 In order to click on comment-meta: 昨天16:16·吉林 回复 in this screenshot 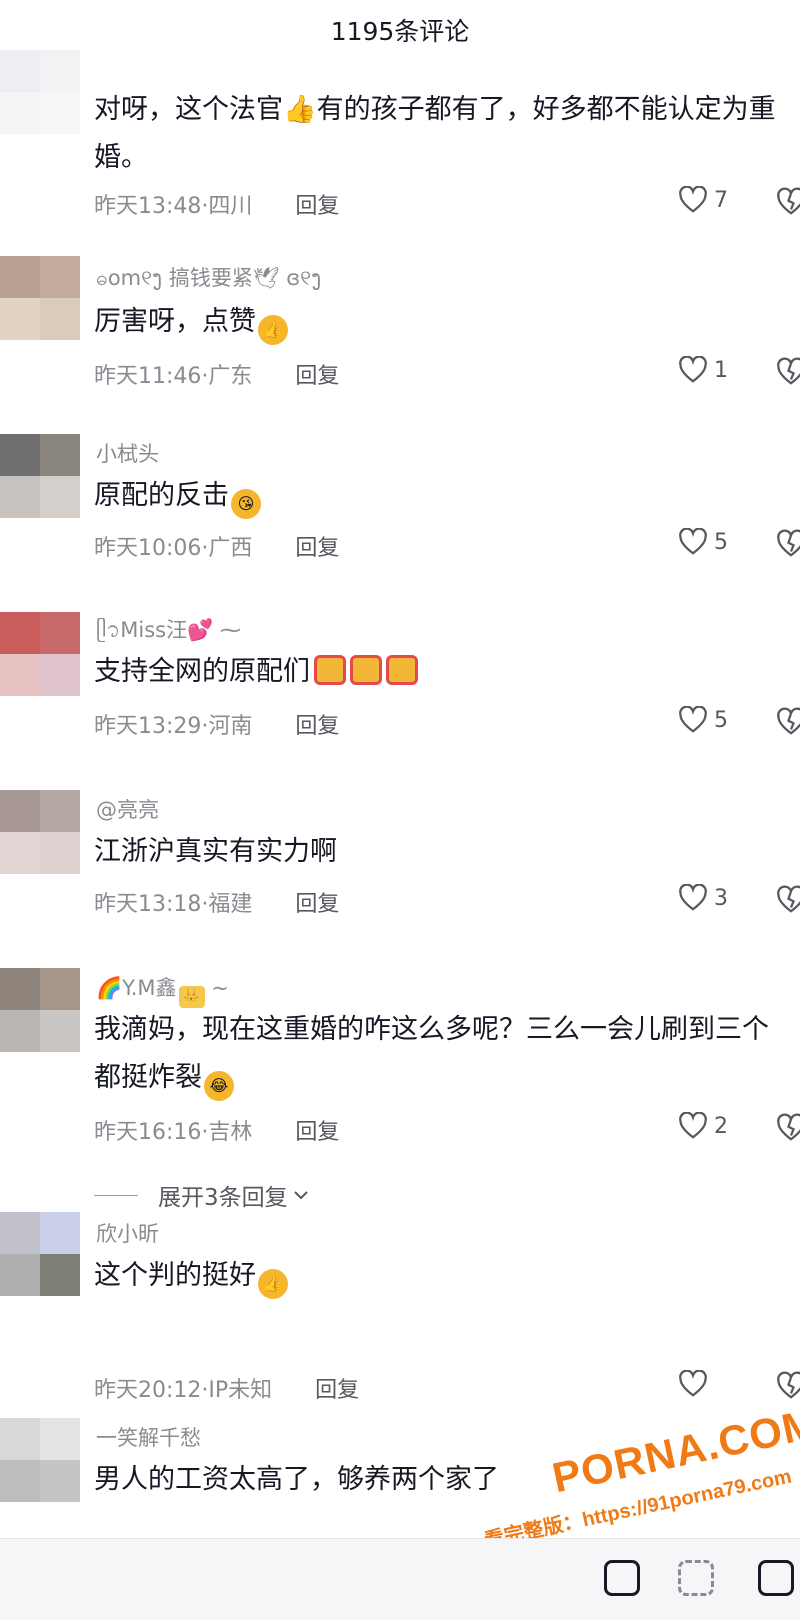, I will do `click(216, 1130)`.